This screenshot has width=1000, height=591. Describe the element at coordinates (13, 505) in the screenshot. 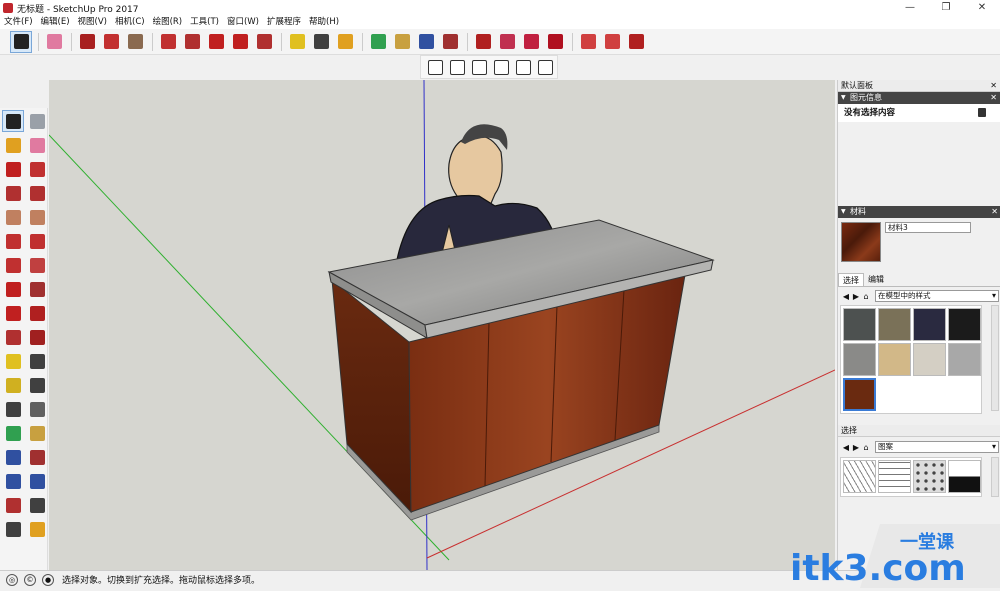

I see `position-camera-button` at that location.